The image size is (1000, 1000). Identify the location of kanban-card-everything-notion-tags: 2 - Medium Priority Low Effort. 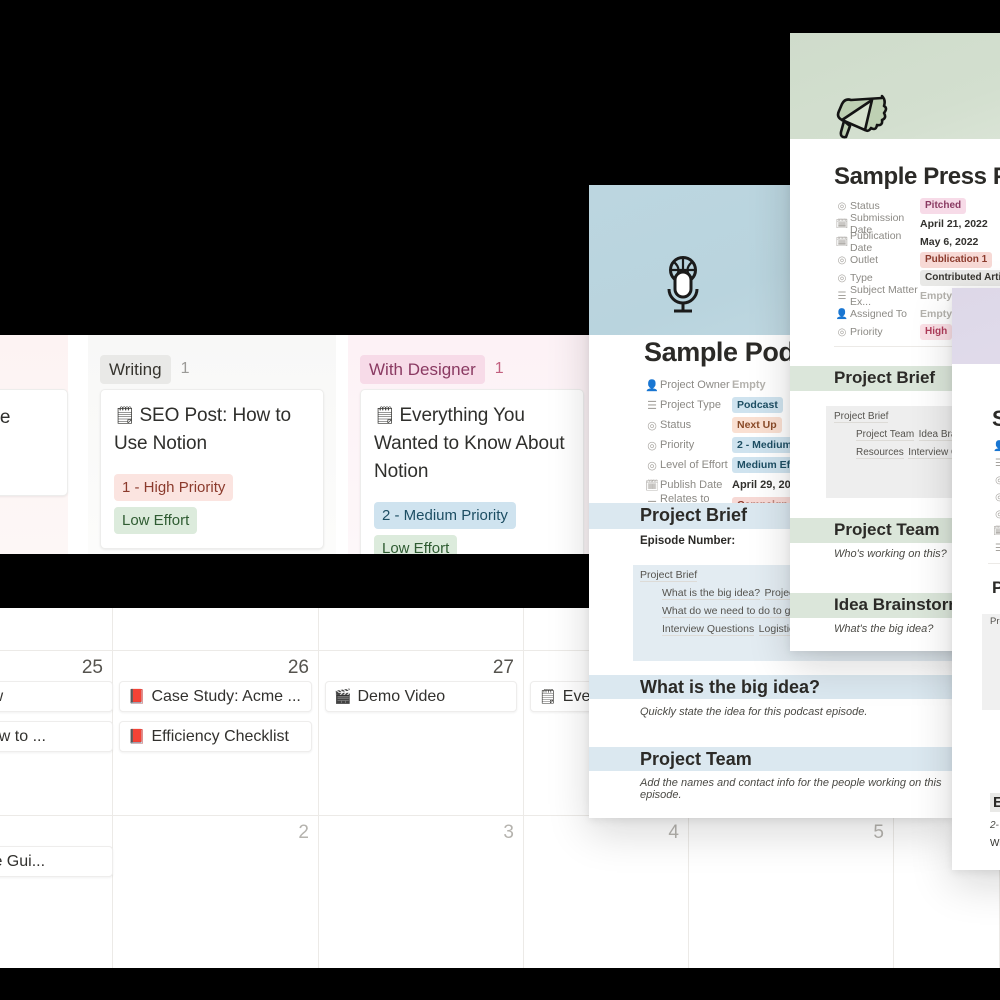
(472, 525).